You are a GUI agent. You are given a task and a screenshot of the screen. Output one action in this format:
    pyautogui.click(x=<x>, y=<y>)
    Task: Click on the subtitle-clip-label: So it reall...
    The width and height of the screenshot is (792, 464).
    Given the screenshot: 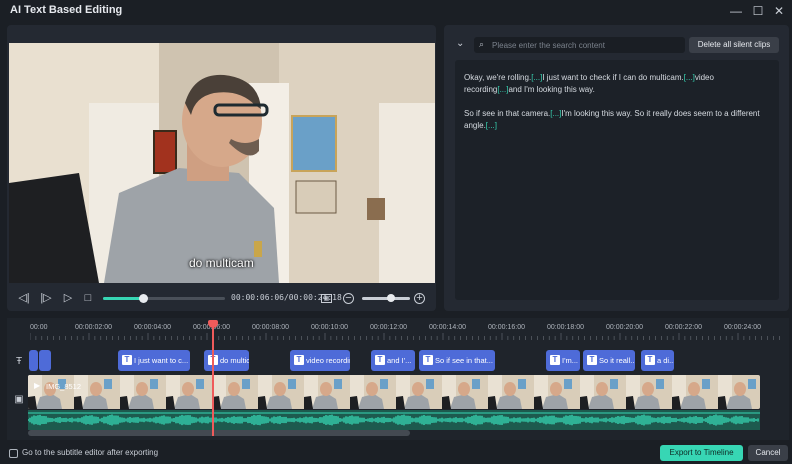 What is the action you would take?
    pyautogui.click(x=617, y=360)
    